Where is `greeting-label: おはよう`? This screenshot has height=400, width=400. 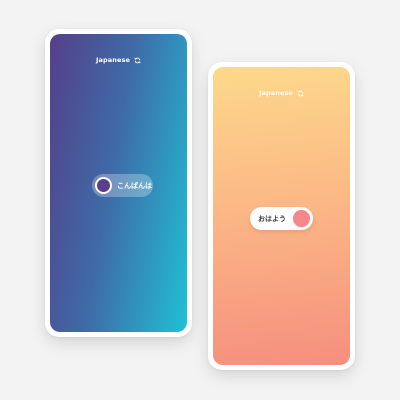 greeting-label: おはよう is located at coordinates (272, 218).